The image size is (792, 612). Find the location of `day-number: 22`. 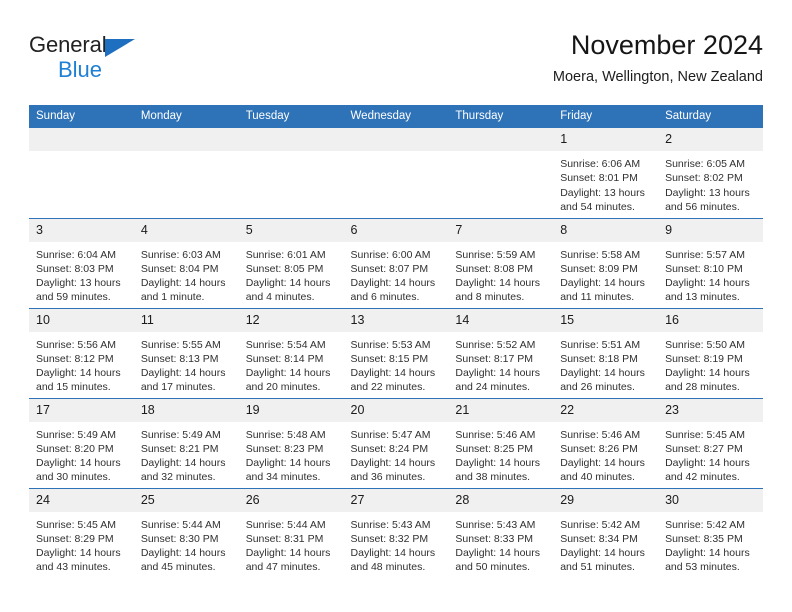

day-number: 22 is located at coordinates (606, 410).